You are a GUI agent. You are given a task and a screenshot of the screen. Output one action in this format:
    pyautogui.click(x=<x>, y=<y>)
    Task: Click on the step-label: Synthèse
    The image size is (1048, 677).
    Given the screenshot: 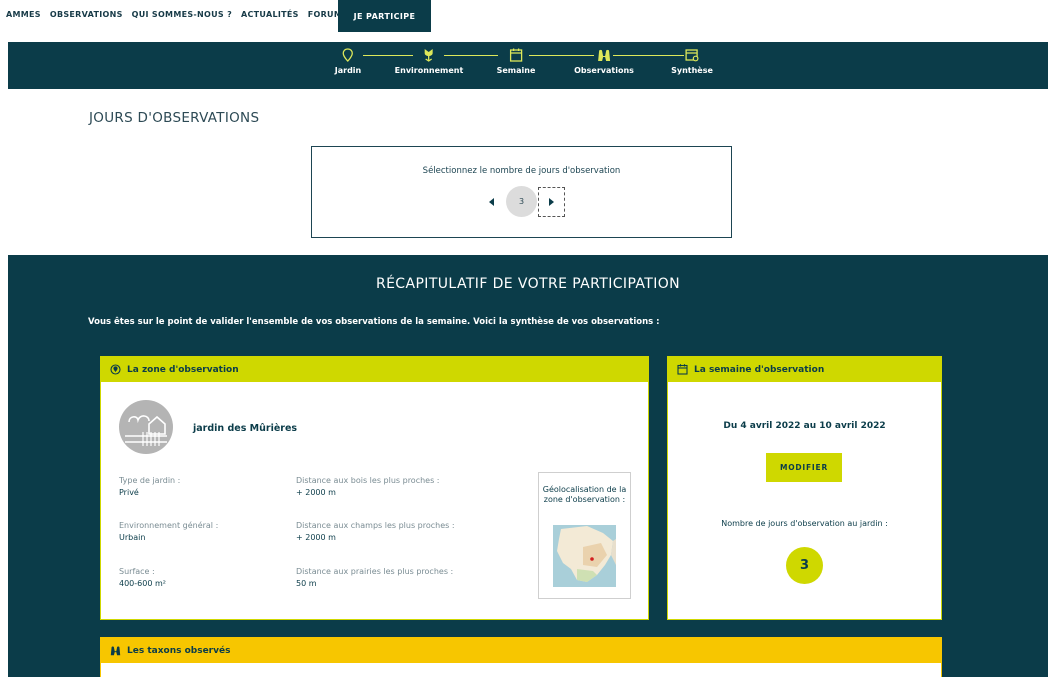 What is the action you would take?
    pyautogui.click(x=692, y=70)
    